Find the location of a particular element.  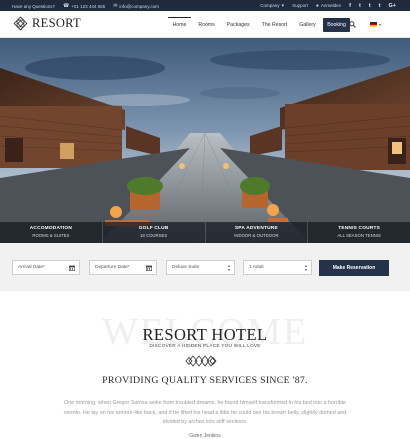

site-logo: RESORT is located at coordinates (47, 23).